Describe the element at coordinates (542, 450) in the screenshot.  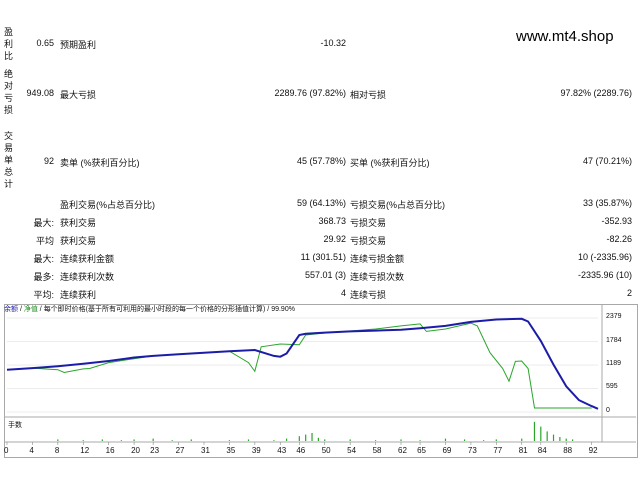
I see `x-tick-label: 84` at that location.